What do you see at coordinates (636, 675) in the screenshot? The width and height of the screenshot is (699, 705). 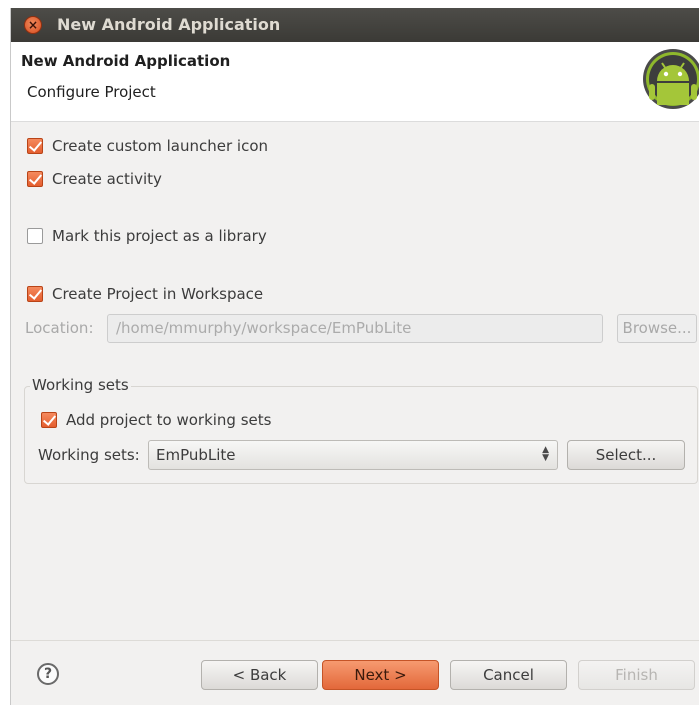 I see `finish-button: Finish` at bounding box center [636, 675].